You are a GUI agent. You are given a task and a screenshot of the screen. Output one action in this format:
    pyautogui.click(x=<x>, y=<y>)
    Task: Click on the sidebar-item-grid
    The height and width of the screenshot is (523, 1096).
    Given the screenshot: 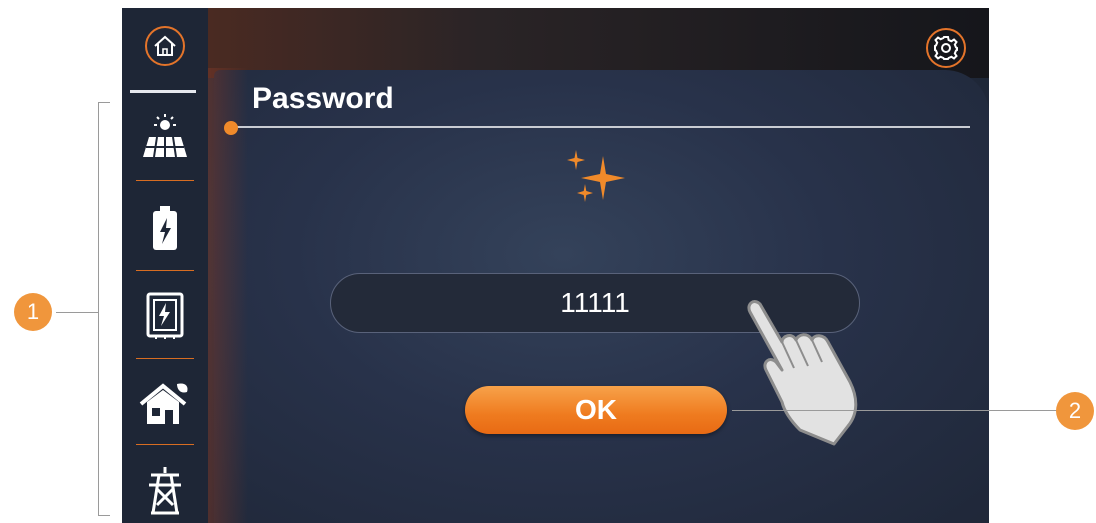 What is the action you would take?
    pyautogui.click(x=165, y=490)
    